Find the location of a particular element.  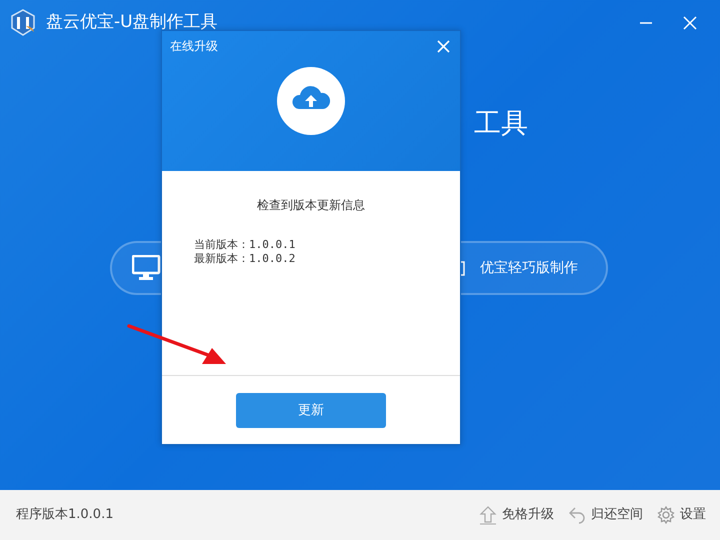

footer-link: 免格升级 is located at coordinates (516, 515).